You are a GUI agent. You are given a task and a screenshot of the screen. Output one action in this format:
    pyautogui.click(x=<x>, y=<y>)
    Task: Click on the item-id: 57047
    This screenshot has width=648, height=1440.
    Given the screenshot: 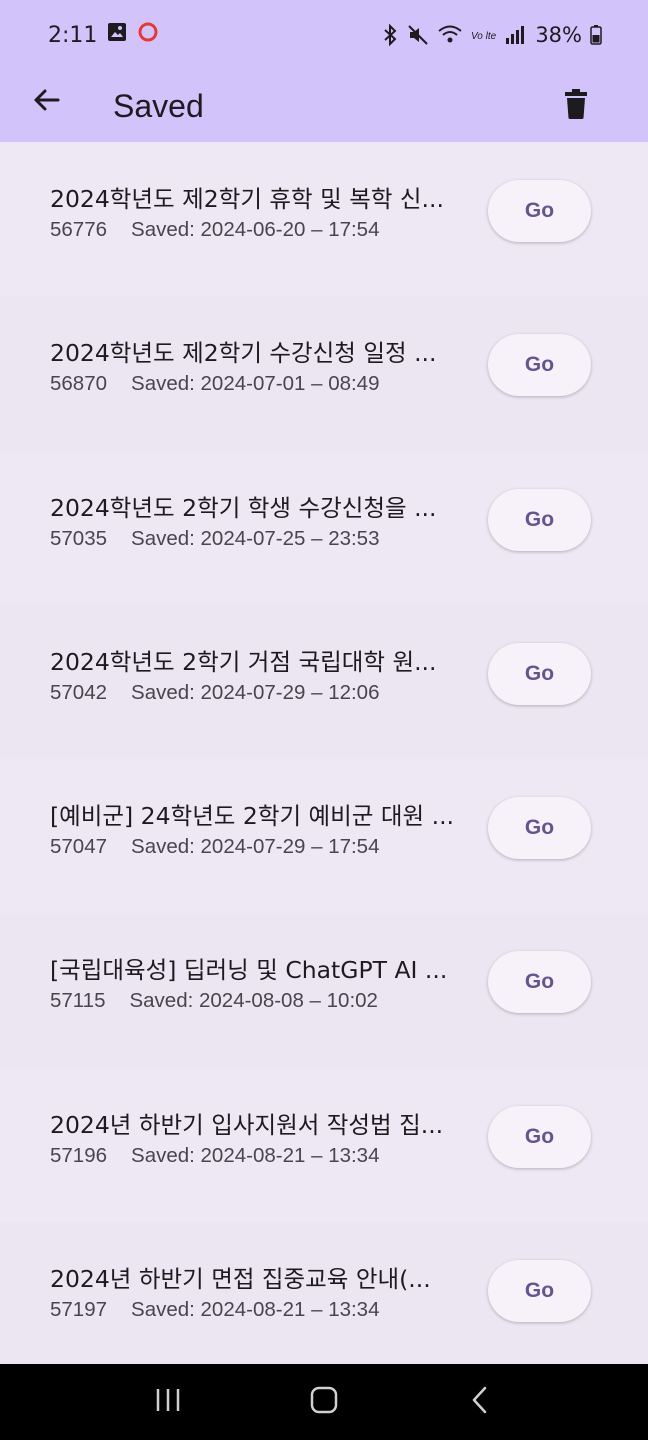 What is the action you would take?
    pyautogui.click(x=79, y=846)
    